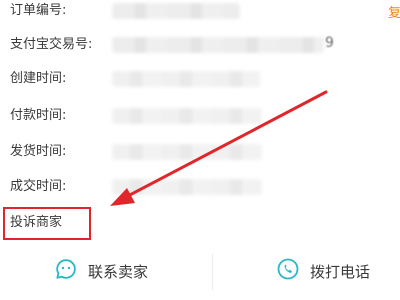  I want to click on call-button: 拨打电话, so click(323, 271).